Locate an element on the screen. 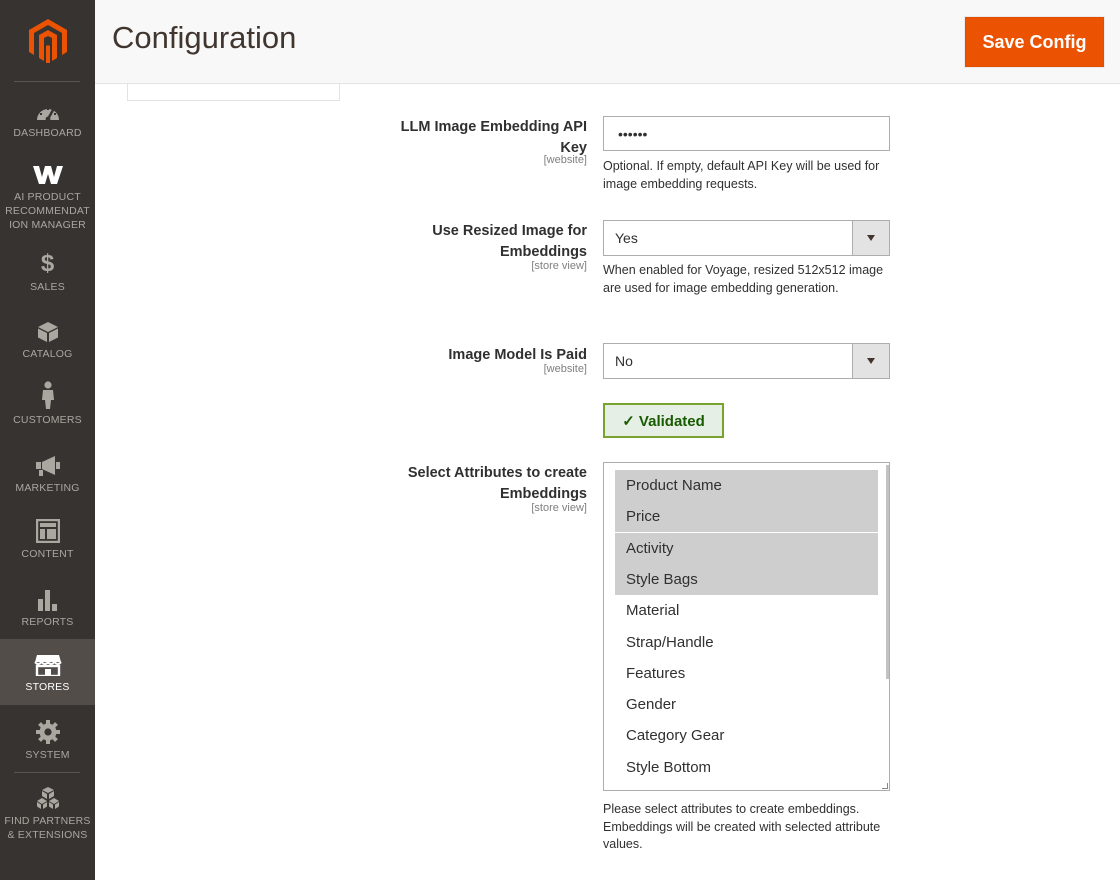 The image size is (1120, 880). attribute-option: Product Name is located at coordinates (746, 485).